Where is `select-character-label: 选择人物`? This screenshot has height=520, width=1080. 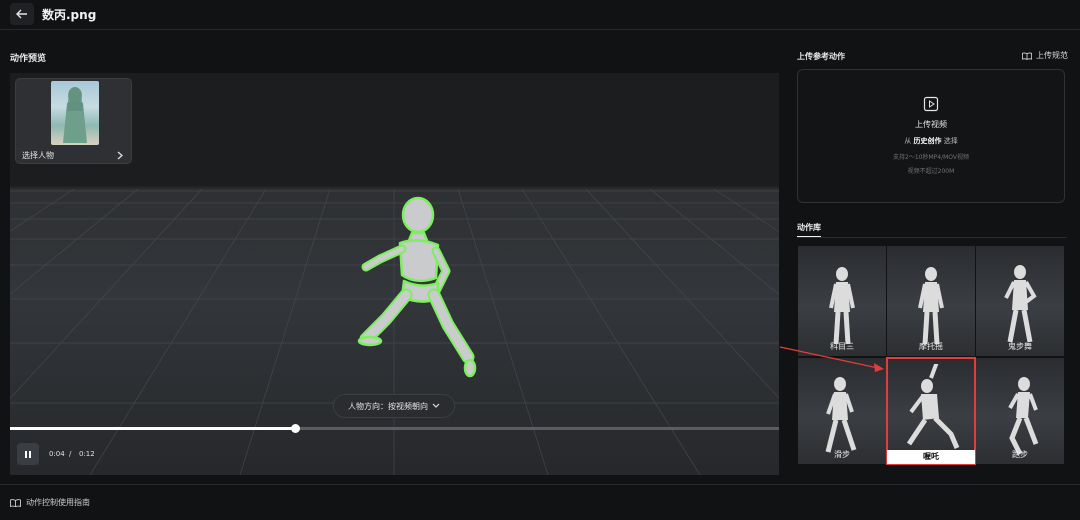
select-character-label: 选择人物 is located at coordinates (38, 155).